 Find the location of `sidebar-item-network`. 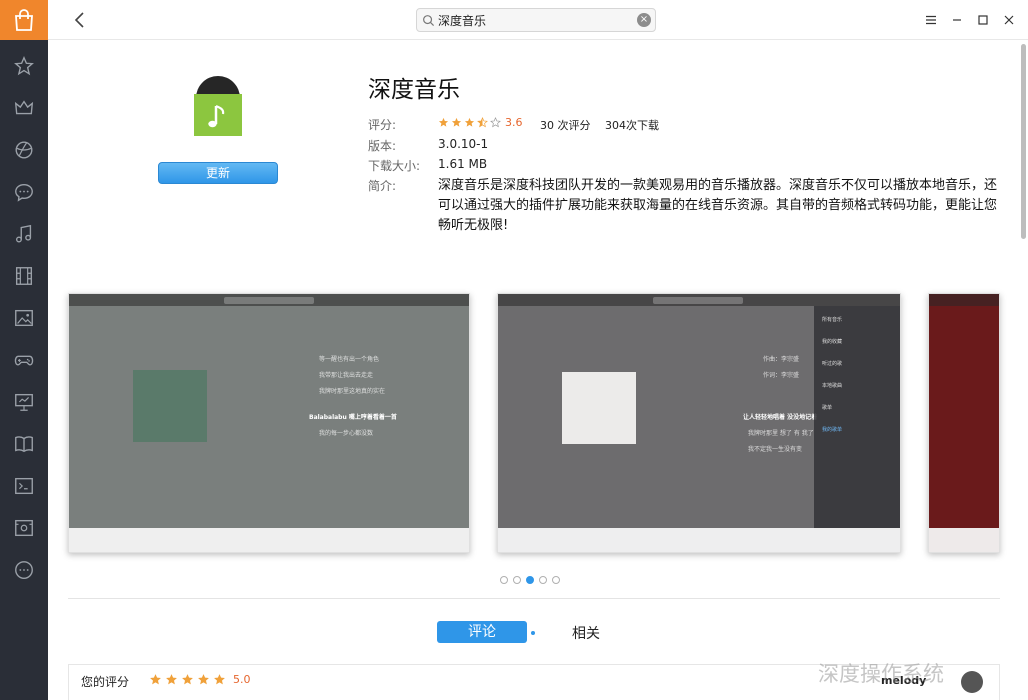

sidebar-item-network is located at coordinates (24, 150).